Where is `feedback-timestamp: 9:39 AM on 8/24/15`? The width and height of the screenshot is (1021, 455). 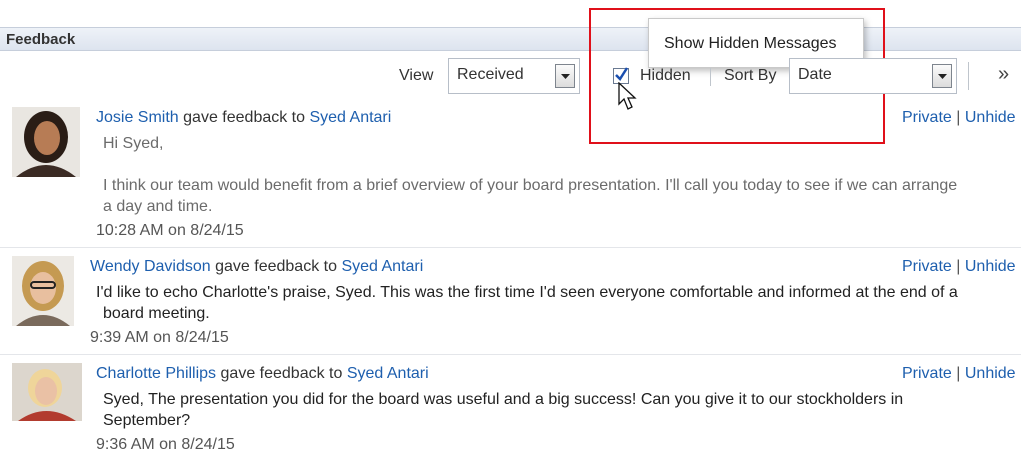
feedback-timestamp: 9:39 AM on 8/24/15 is located at coordinates (159, 337).